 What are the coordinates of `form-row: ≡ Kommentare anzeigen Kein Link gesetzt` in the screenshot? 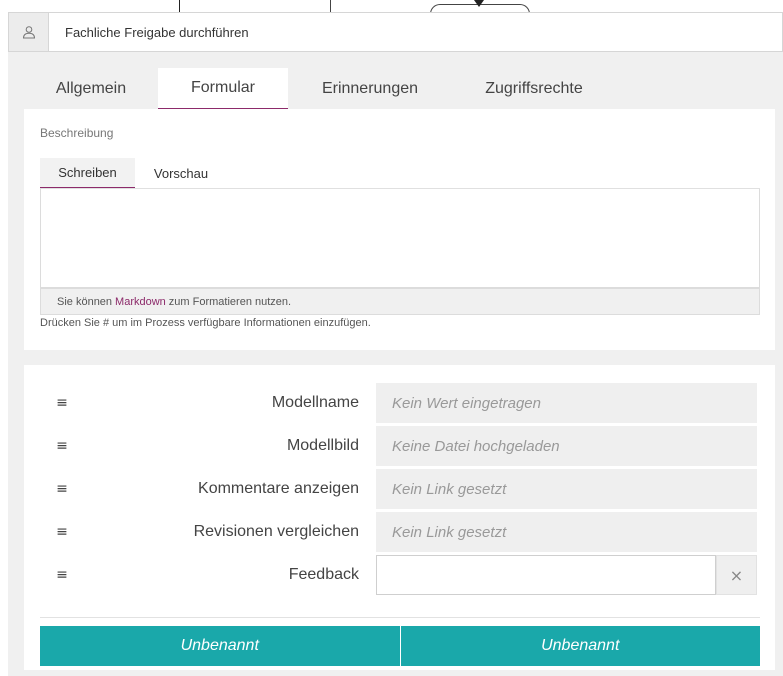 It's located at (399, 489).